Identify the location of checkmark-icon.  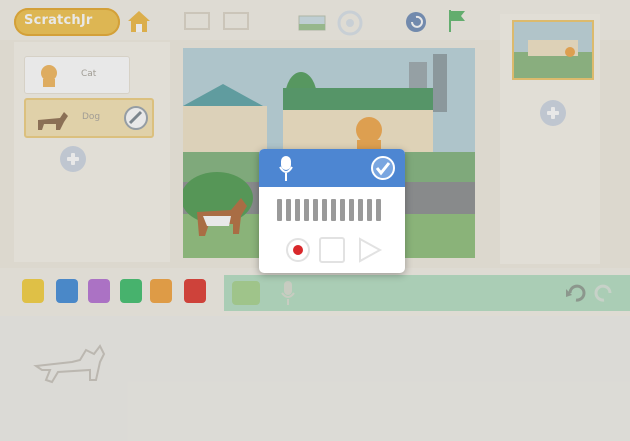
(383, 168).